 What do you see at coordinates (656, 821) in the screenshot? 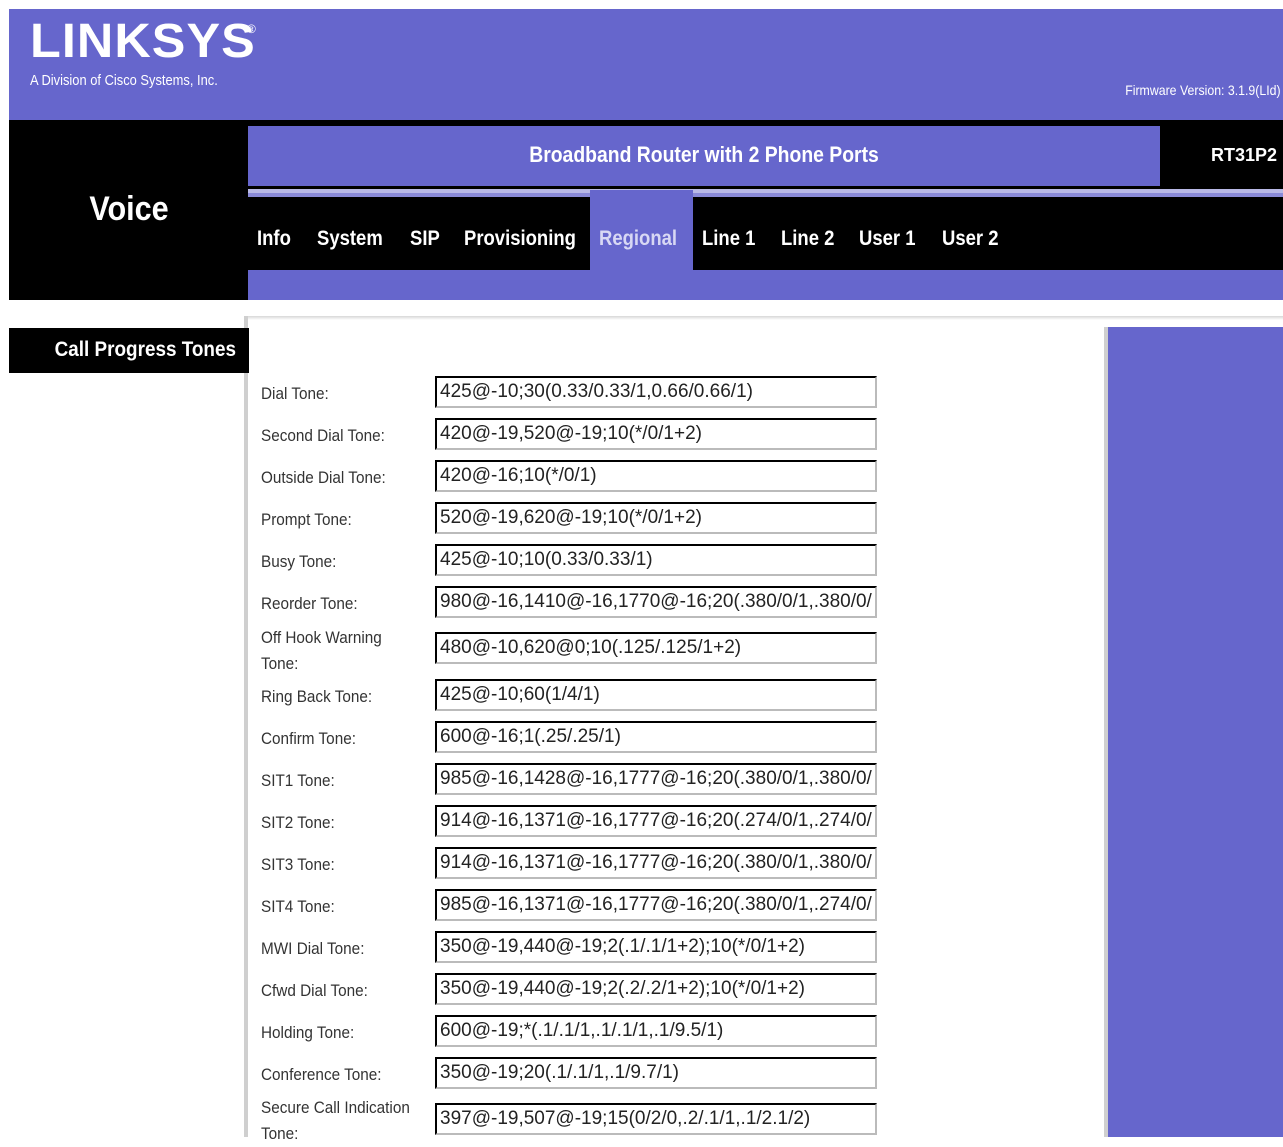
I see `sit2-tone-input` at bounding box center [656, 821].